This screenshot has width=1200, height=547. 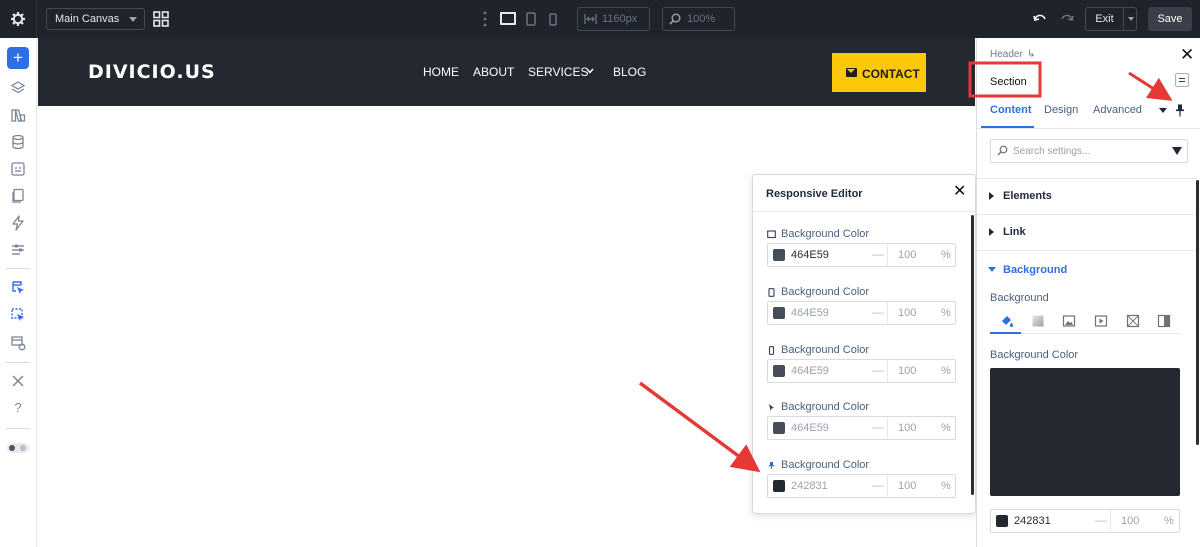 What do you see at coordinates (1177, 151) in the screenshot?
I see `filter-icon` at bounding box center [1177, 151].